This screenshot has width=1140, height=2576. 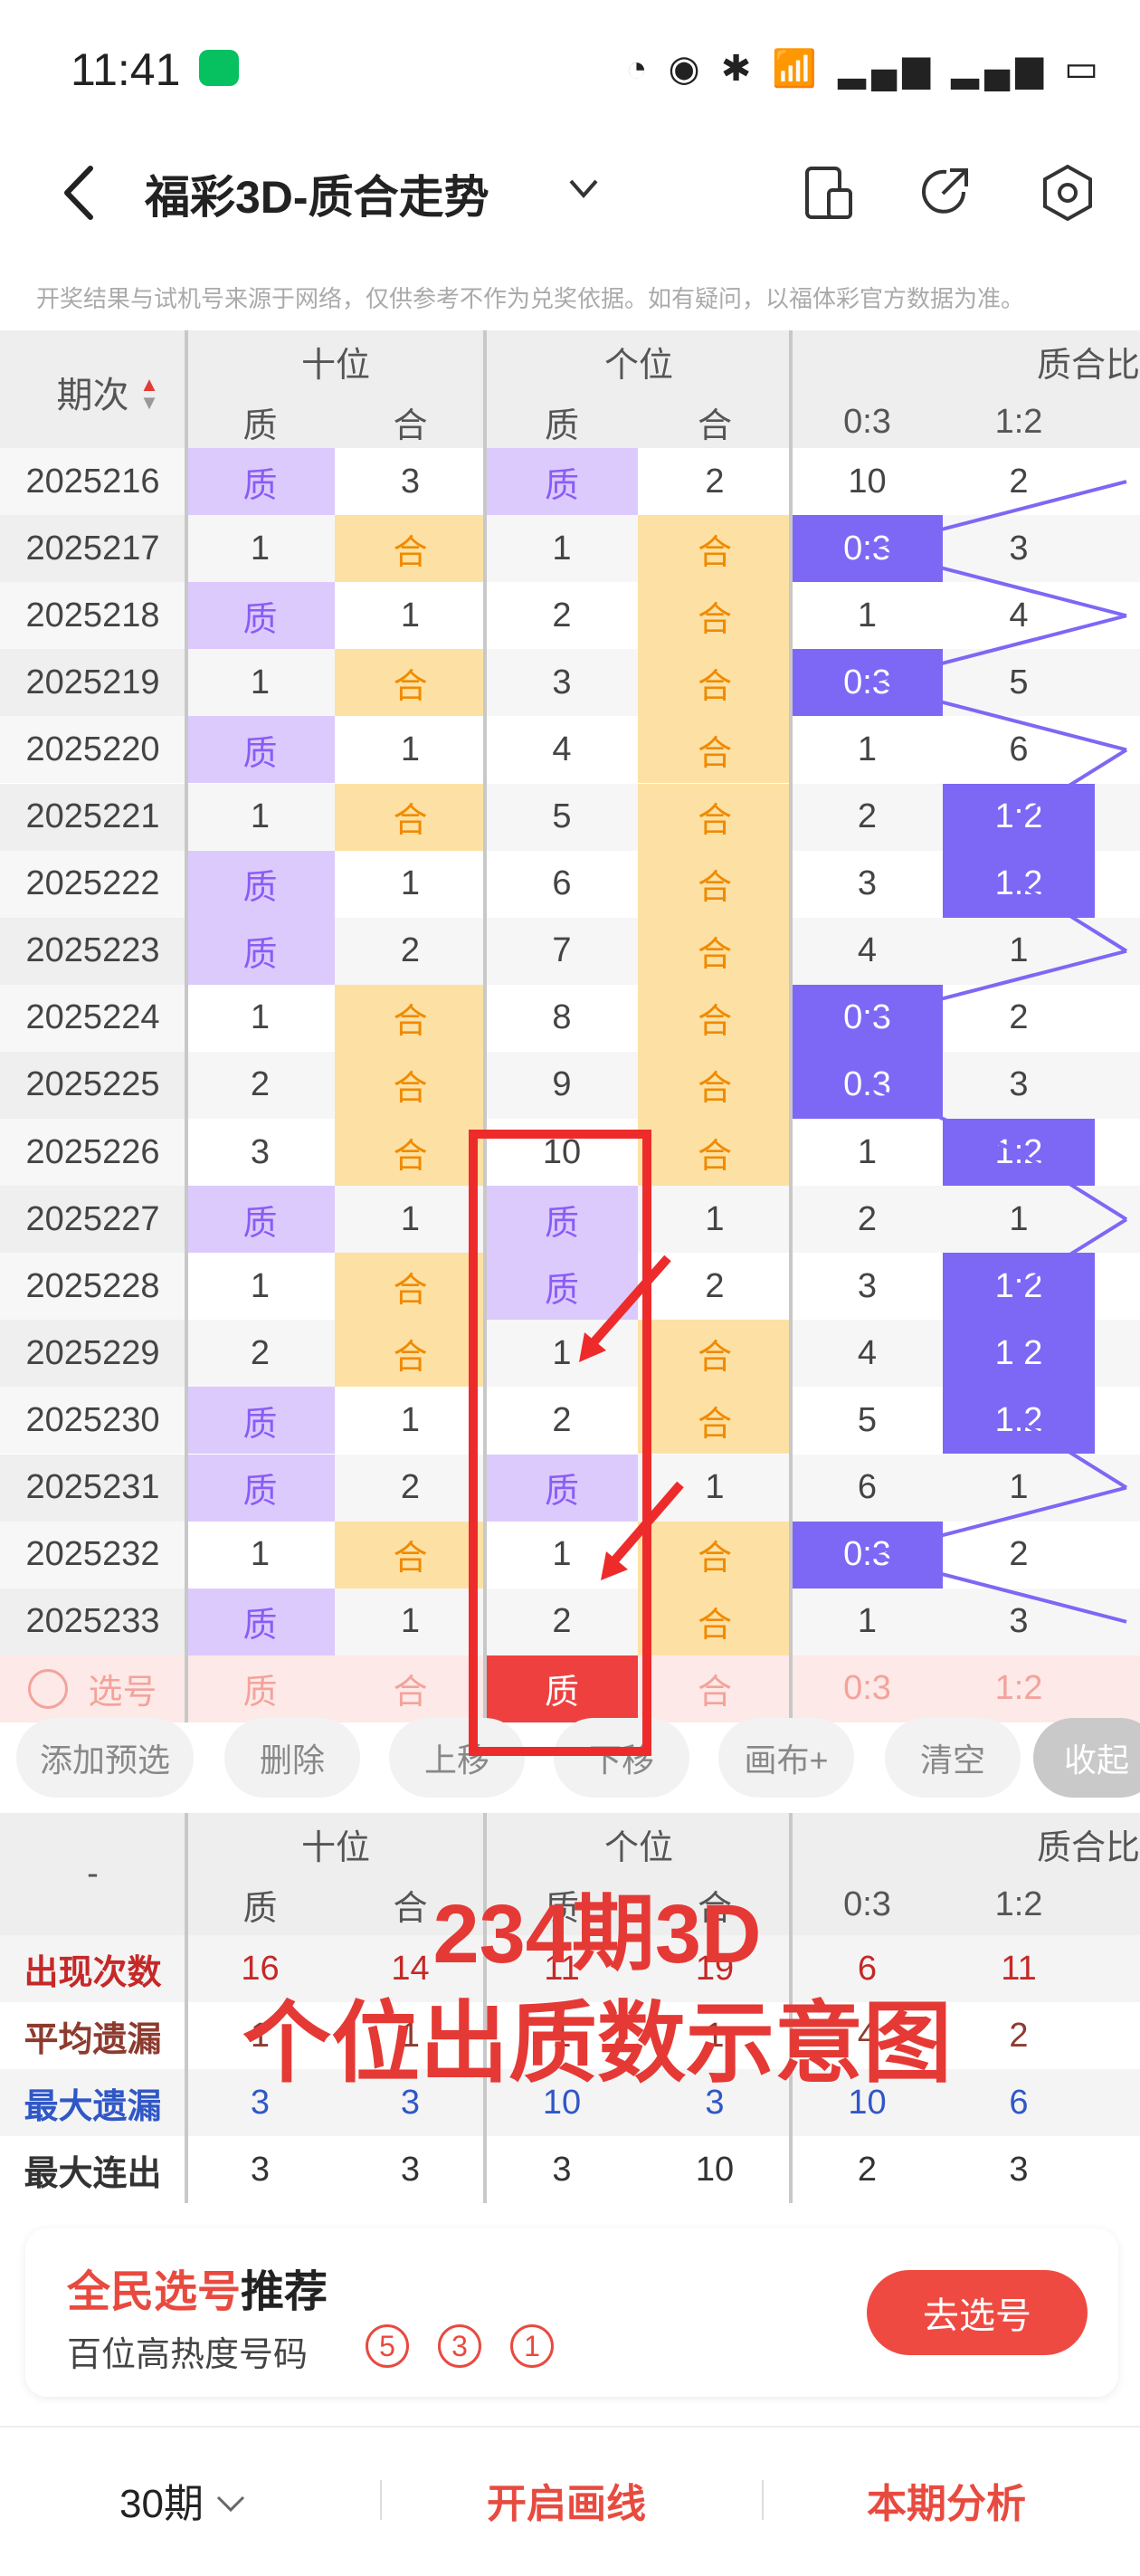 I want to click on select-option-cell: 1:2, so click(x=1019, y=1688).